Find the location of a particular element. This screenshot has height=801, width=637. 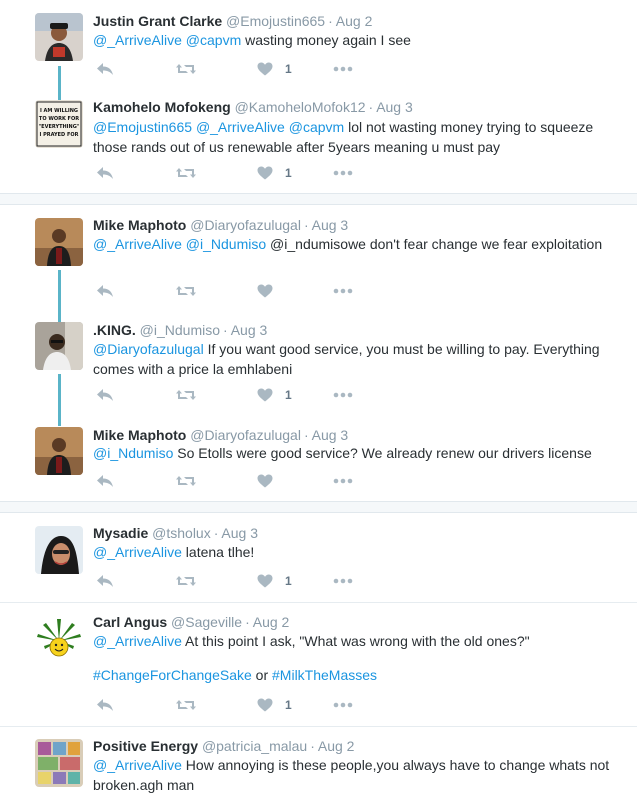

display-name: .KING. is located at coordinates (114, 330).